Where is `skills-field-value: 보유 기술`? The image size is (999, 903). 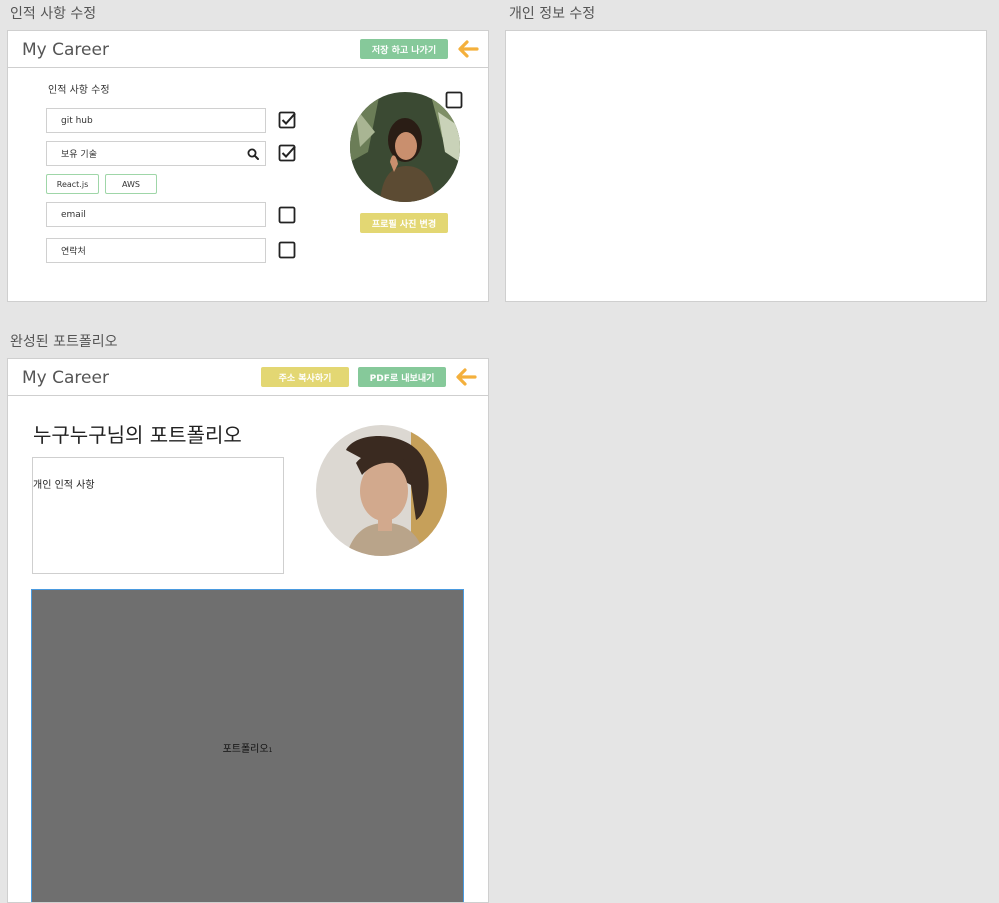
skills-field-value: 보유 기술 is located at coordinates (79, 155).